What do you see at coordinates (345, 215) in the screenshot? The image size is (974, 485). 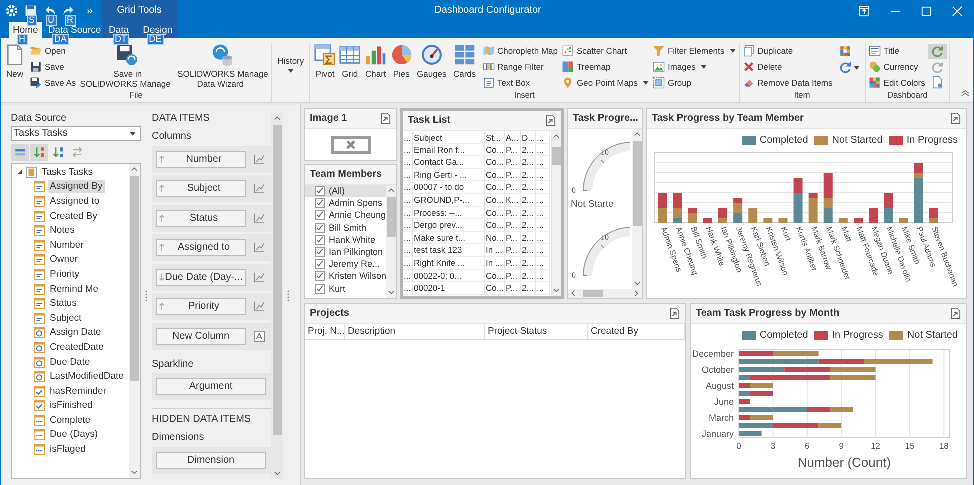 I see `list-item: Annie Cheung` at bounding box center [345, 215].